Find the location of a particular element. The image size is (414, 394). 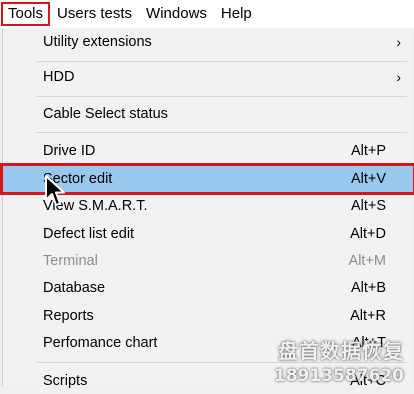

menu-item-label: Database is located at coordinates (74, 288).